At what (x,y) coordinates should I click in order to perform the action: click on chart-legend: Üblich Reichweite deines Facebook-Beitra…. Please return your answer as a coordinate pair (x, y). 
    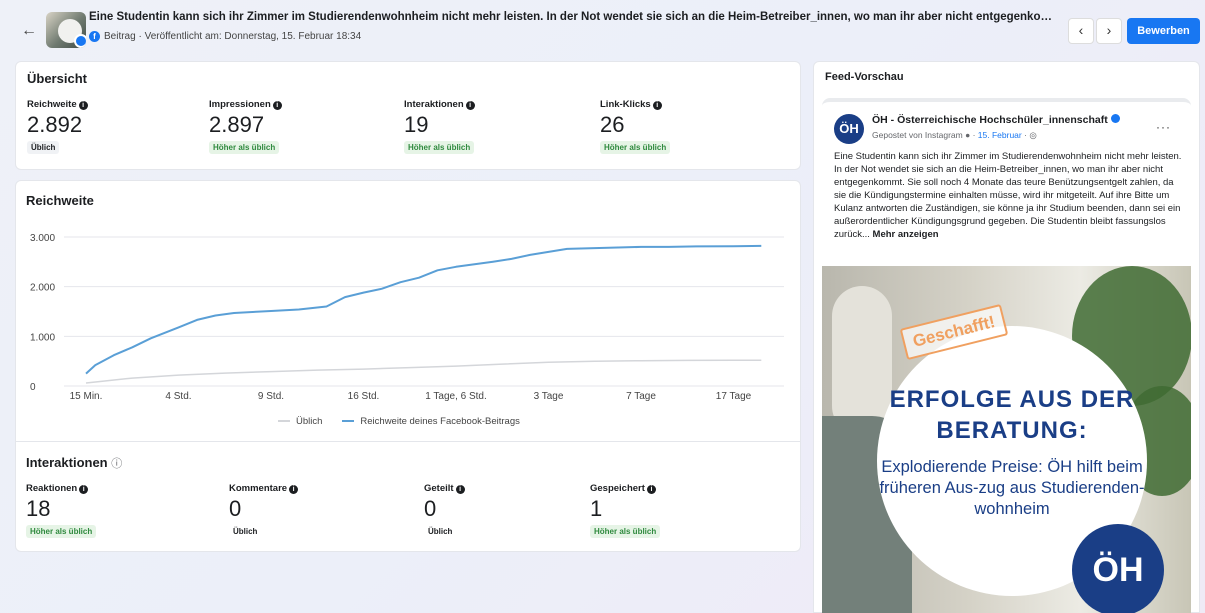
    Looking at the image, I should click on (399, 421).